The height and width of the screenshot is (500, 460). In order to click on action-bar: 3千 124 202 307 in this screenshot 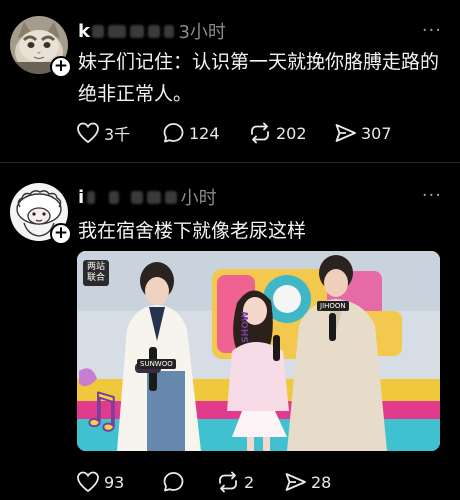, I will do `click(234, 133)`.